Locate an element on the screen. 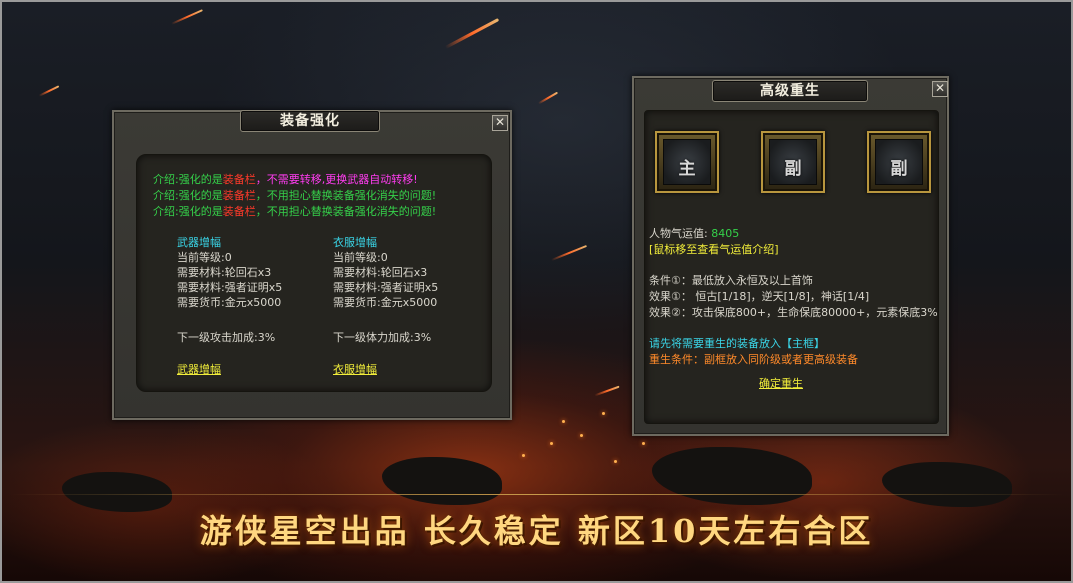  weapon-enhance-button: 武器增幅 is located at coordinates (199, 370).